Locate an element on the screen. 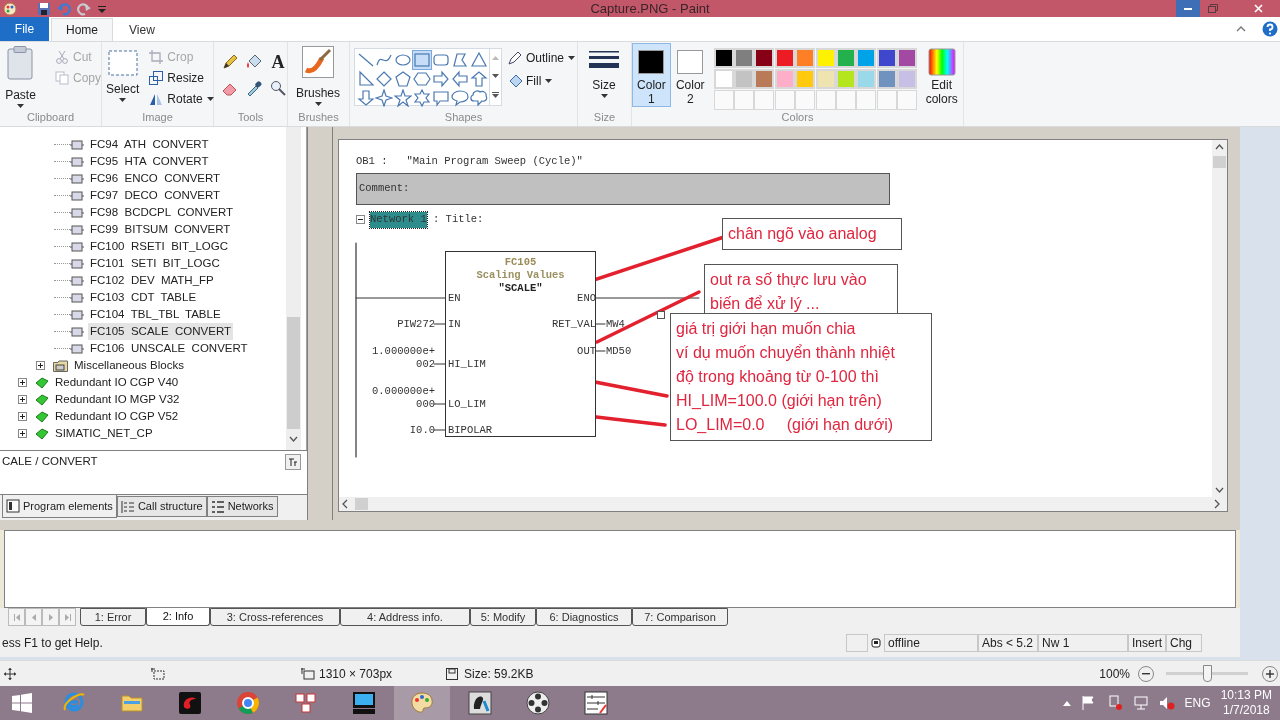 The image size is (1280, 720). color-selector: Color 1 is located at coordinates (651, 75).